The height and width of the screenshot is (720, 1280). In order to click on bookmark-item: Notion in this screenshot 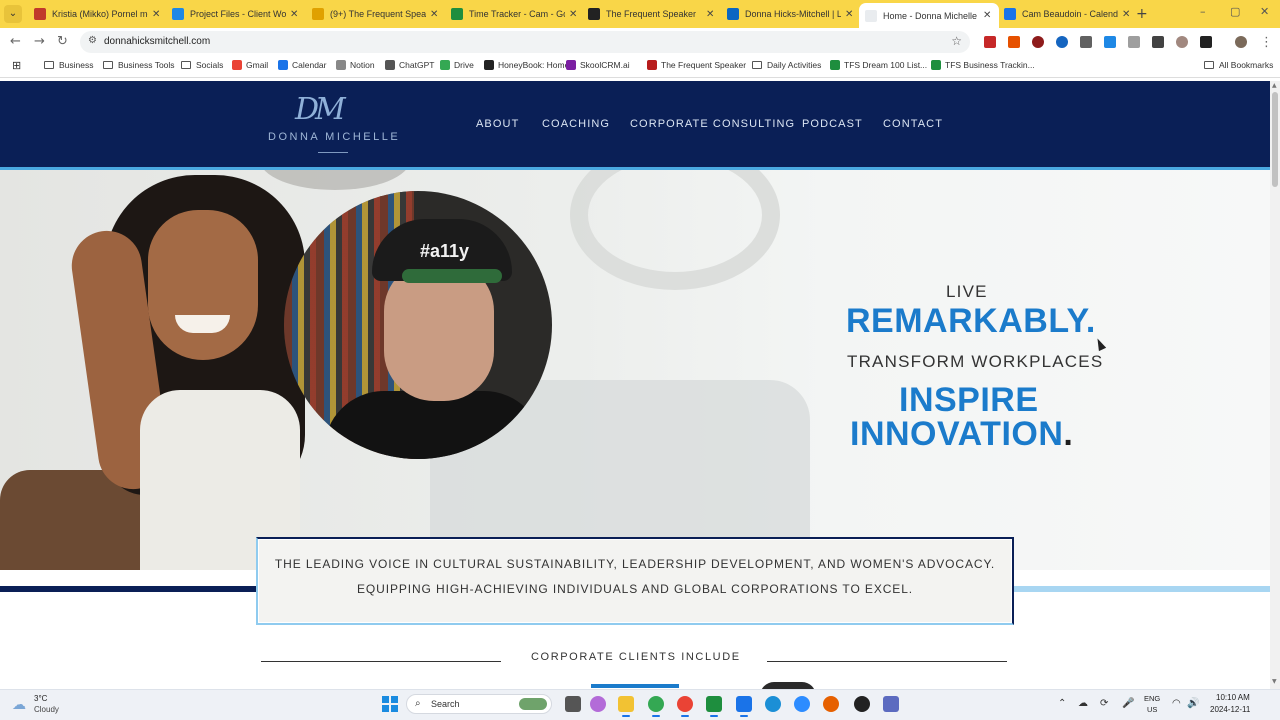, I will do `click(355, 65)`.